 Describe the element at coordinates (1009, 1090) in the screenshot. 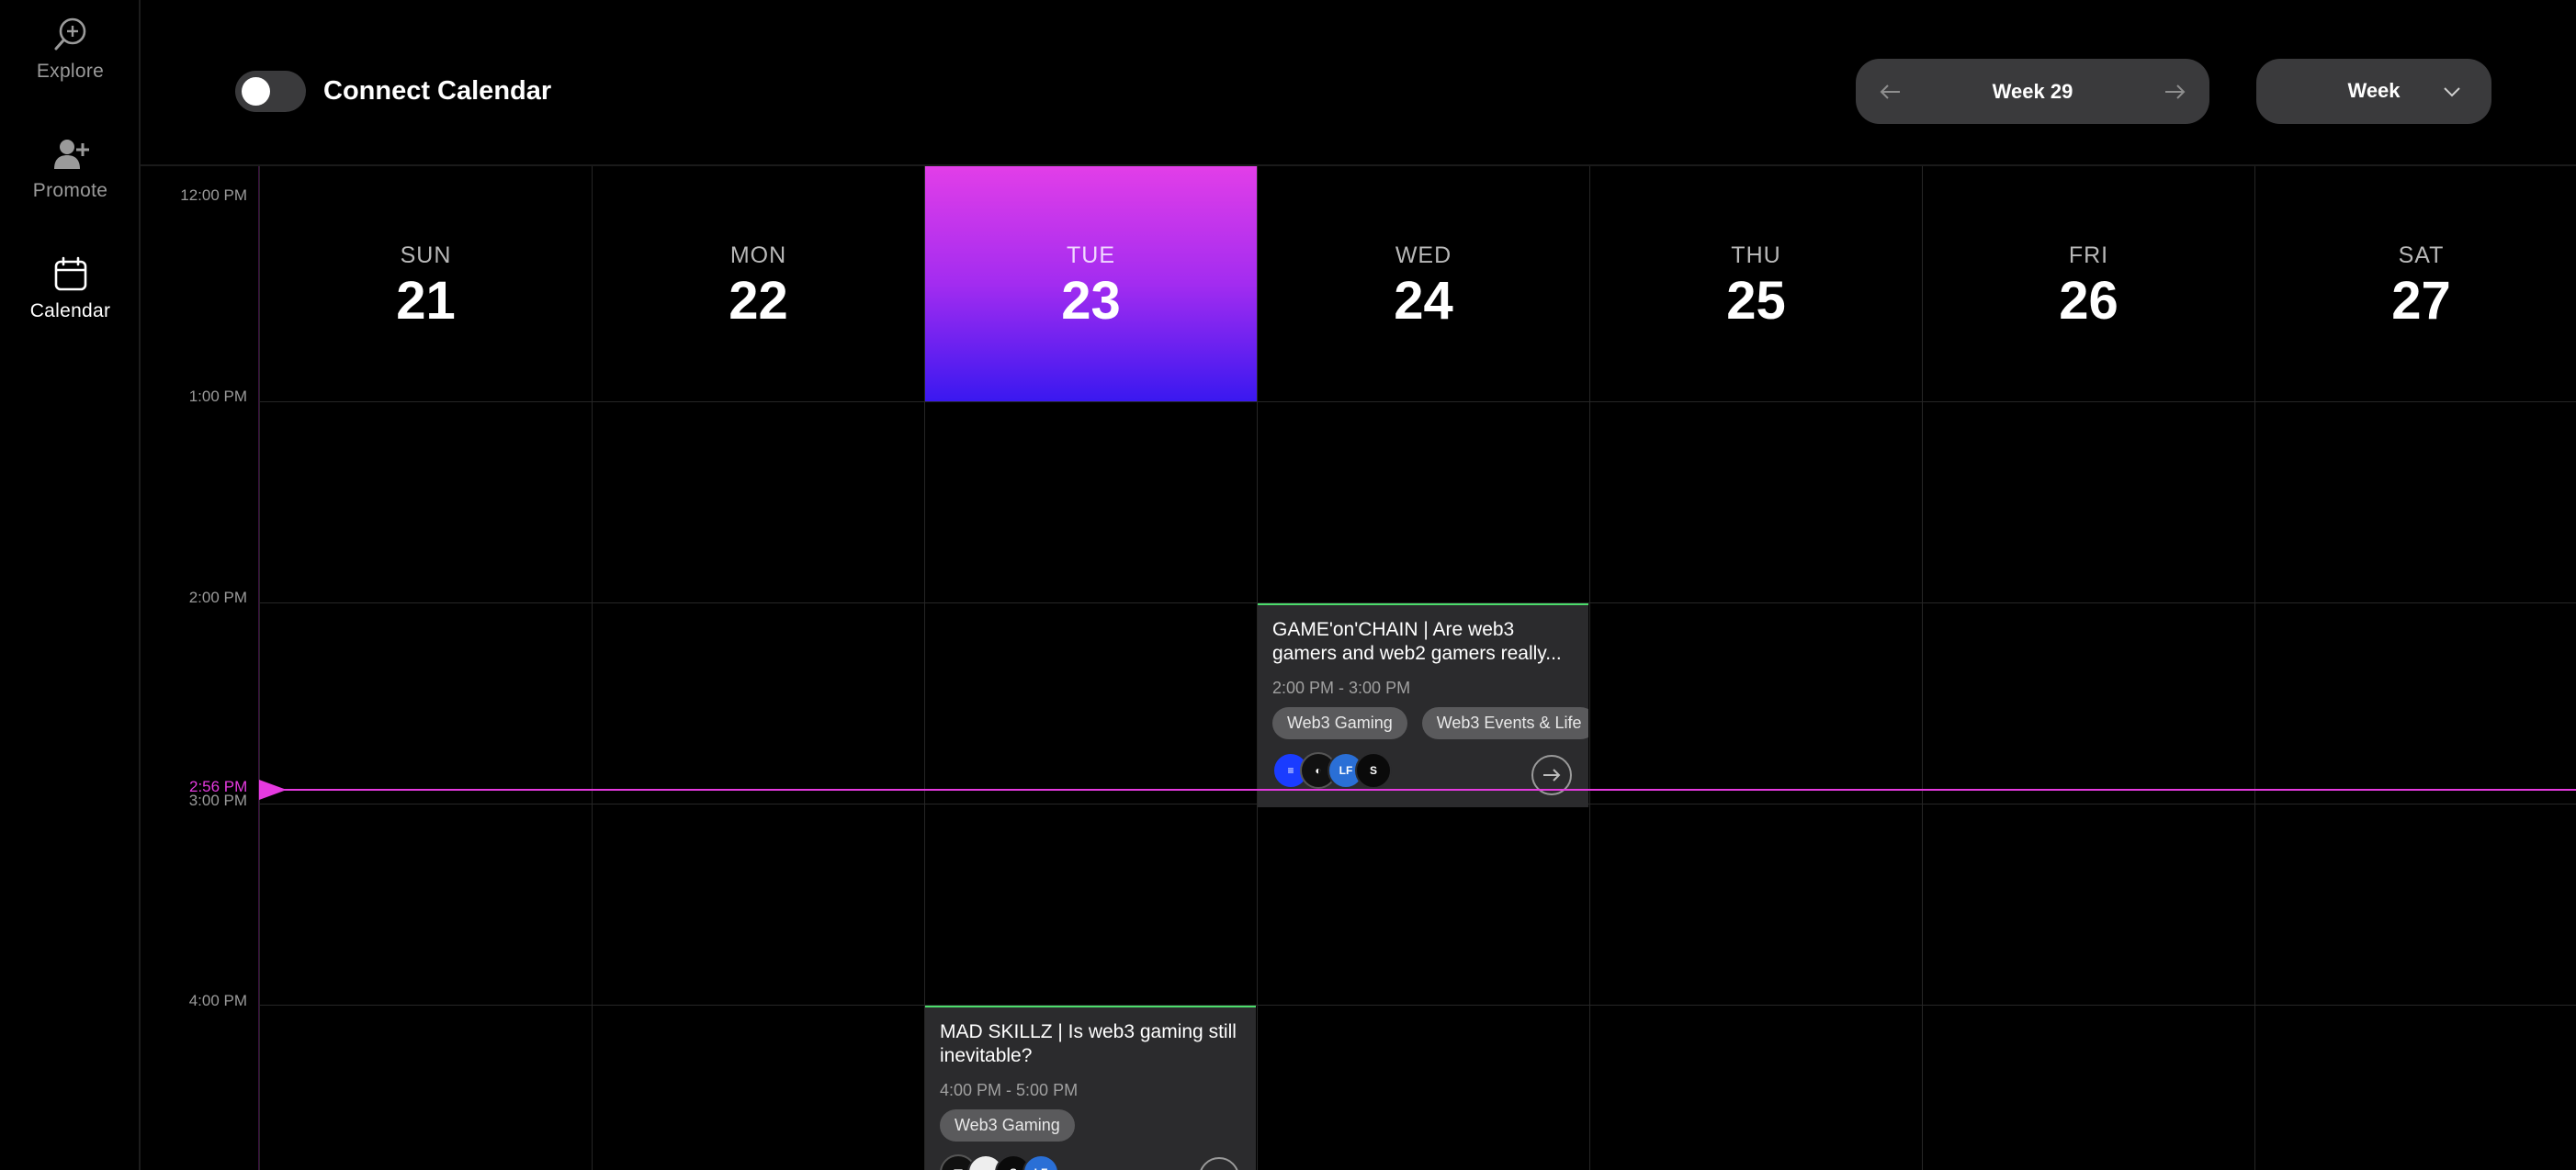

I see `event-time: 4:00 PM - 5:00 PM` at that location.